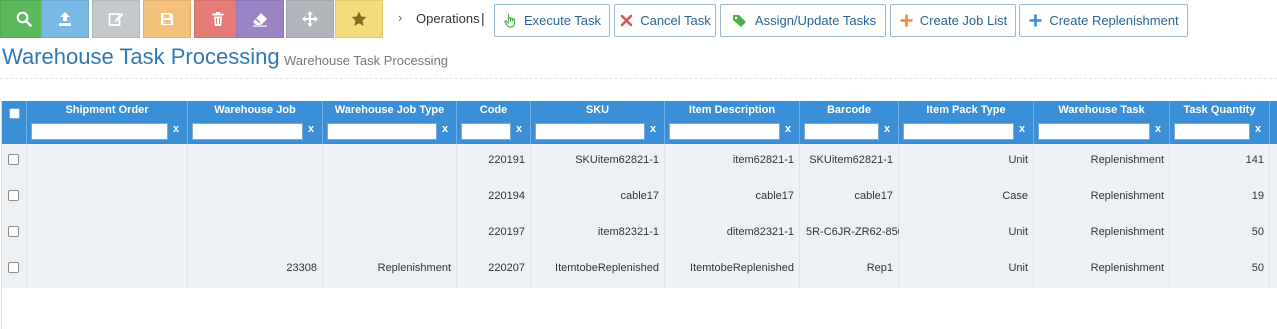  I want to click on move-icon, so click(310, 19).